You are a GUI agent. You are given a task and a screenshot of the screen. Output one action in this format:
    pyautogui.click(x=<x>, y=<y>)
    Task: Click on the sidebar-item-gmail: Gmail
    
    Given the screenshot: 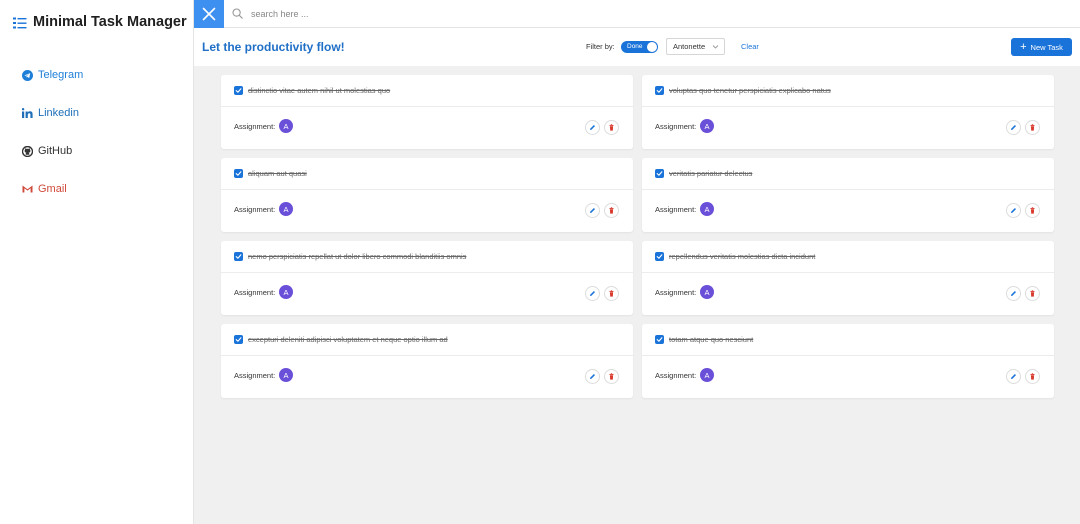 What is the action you would take?
    pyautogui.click(x=96, y=189)
    